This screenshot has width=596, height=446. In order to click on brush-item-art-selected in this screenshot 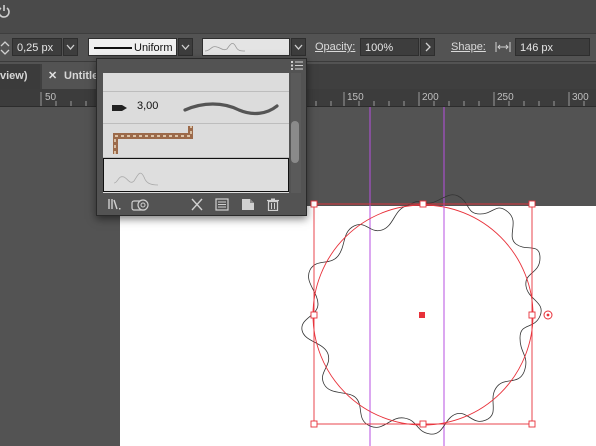, I will do `click(196, 175)`.